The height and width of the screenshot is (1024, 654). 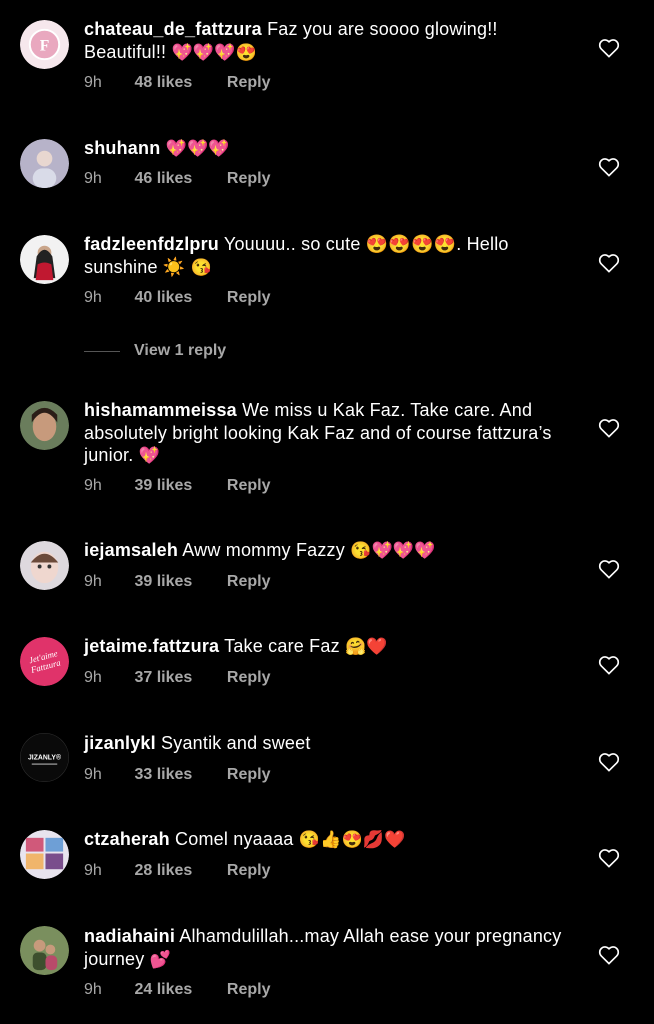 What do you see at coordinates (393, 550) in the screenshot?
I see `comment-emoji: 😘💖💖💖` at bounding box center [393, 550].